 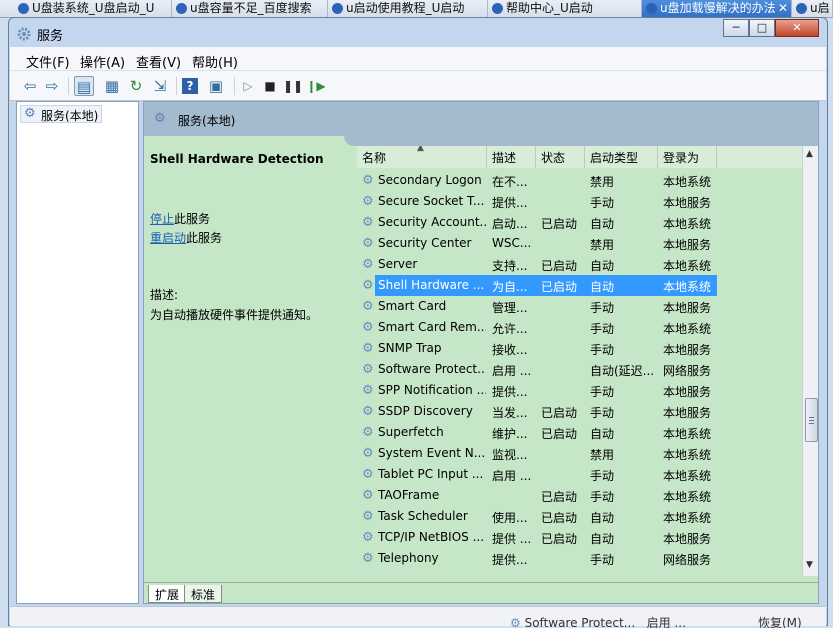 What do you see at coordinates (812, 9) in the screenshot?
I see `browser-tab: u启` at bounding box center [812, 9].